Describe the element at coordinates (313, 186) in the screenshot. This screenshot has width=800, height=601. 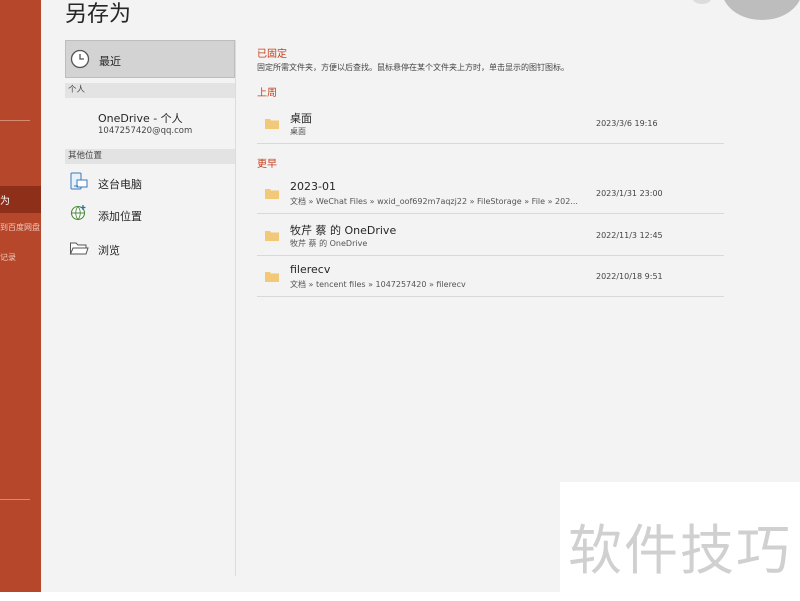
I see `folder-name: 2023-01` at that location.